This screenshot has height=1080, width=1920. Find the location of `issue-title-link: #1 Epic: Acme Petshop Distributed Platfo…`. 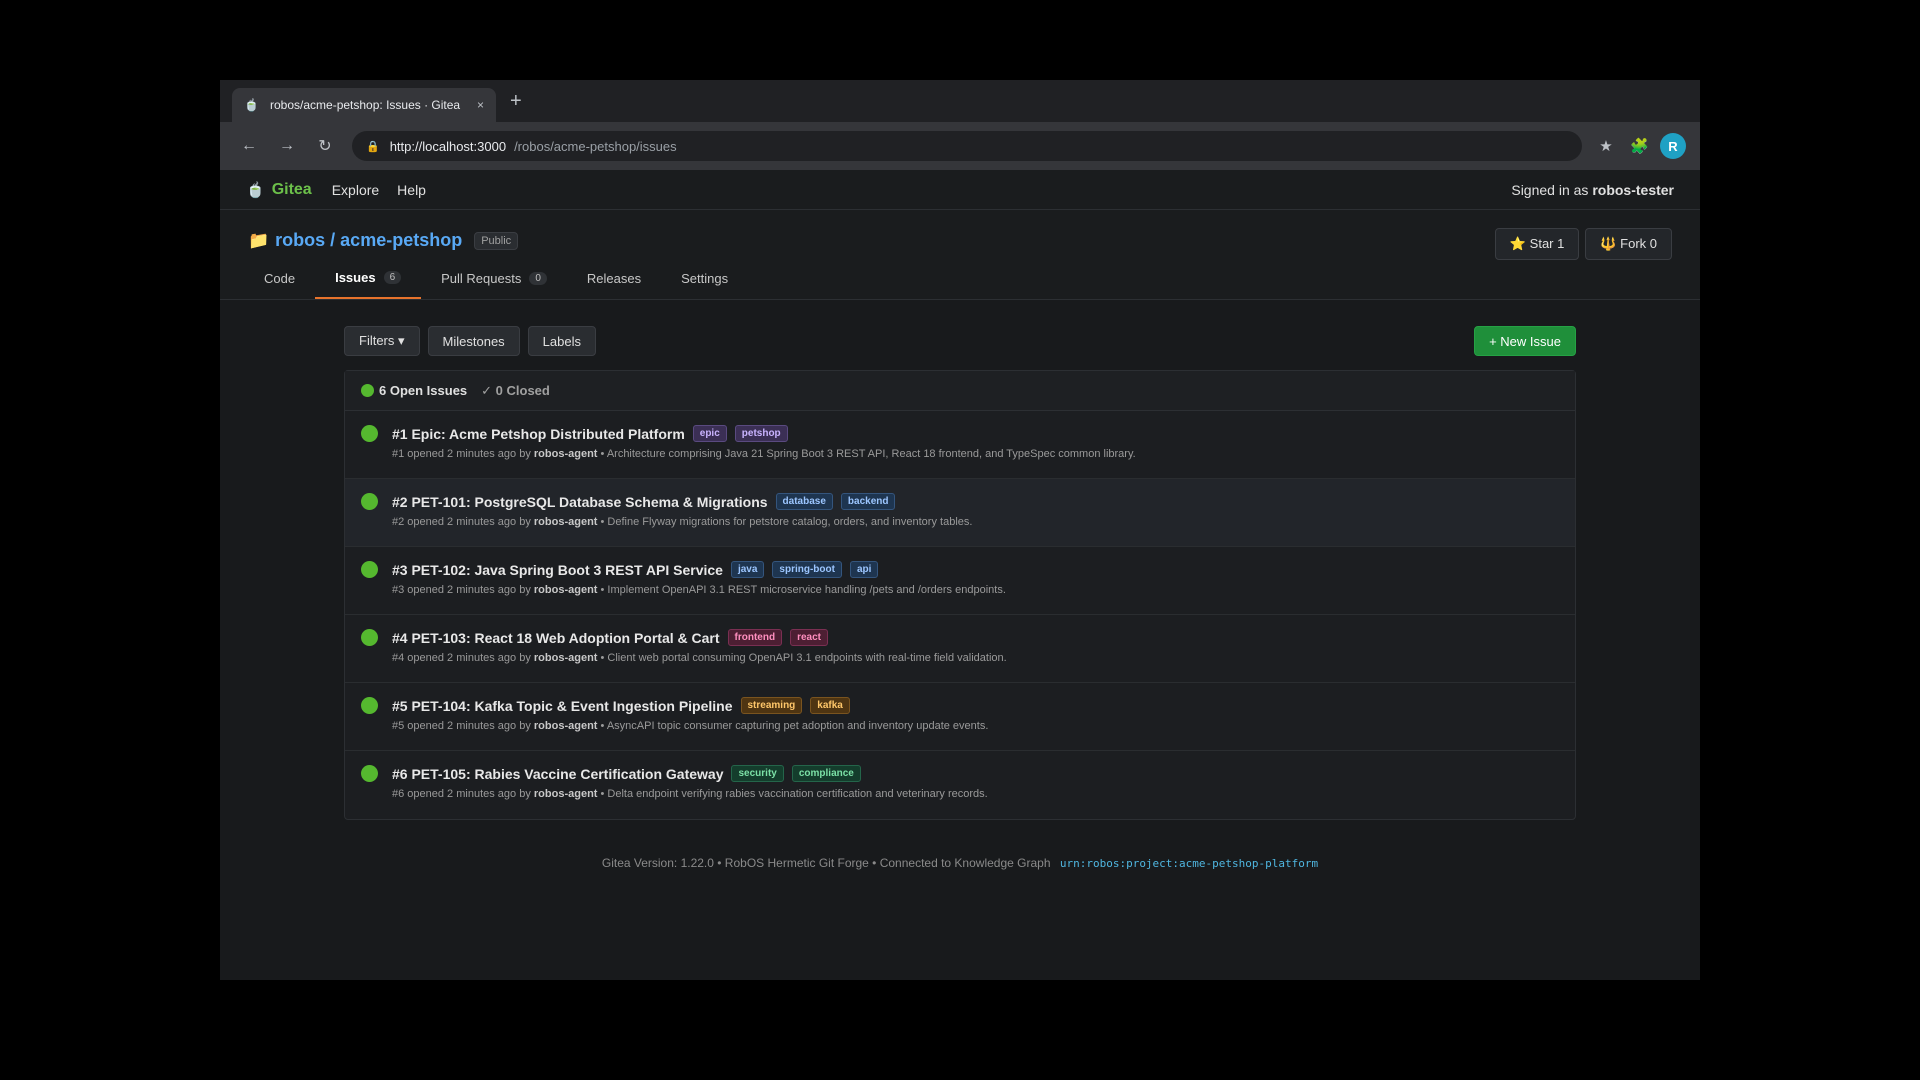

issue-title-link: #1 Epic: Acme Petshop Distributed Platfo… is located at coordinates (538, 434).